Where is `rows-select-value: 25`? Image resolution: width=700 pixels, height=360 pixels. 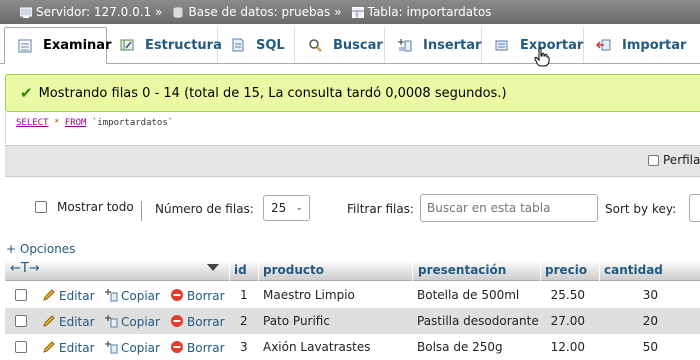 rows-select-value: 25 is located at coordinates (279, 208).